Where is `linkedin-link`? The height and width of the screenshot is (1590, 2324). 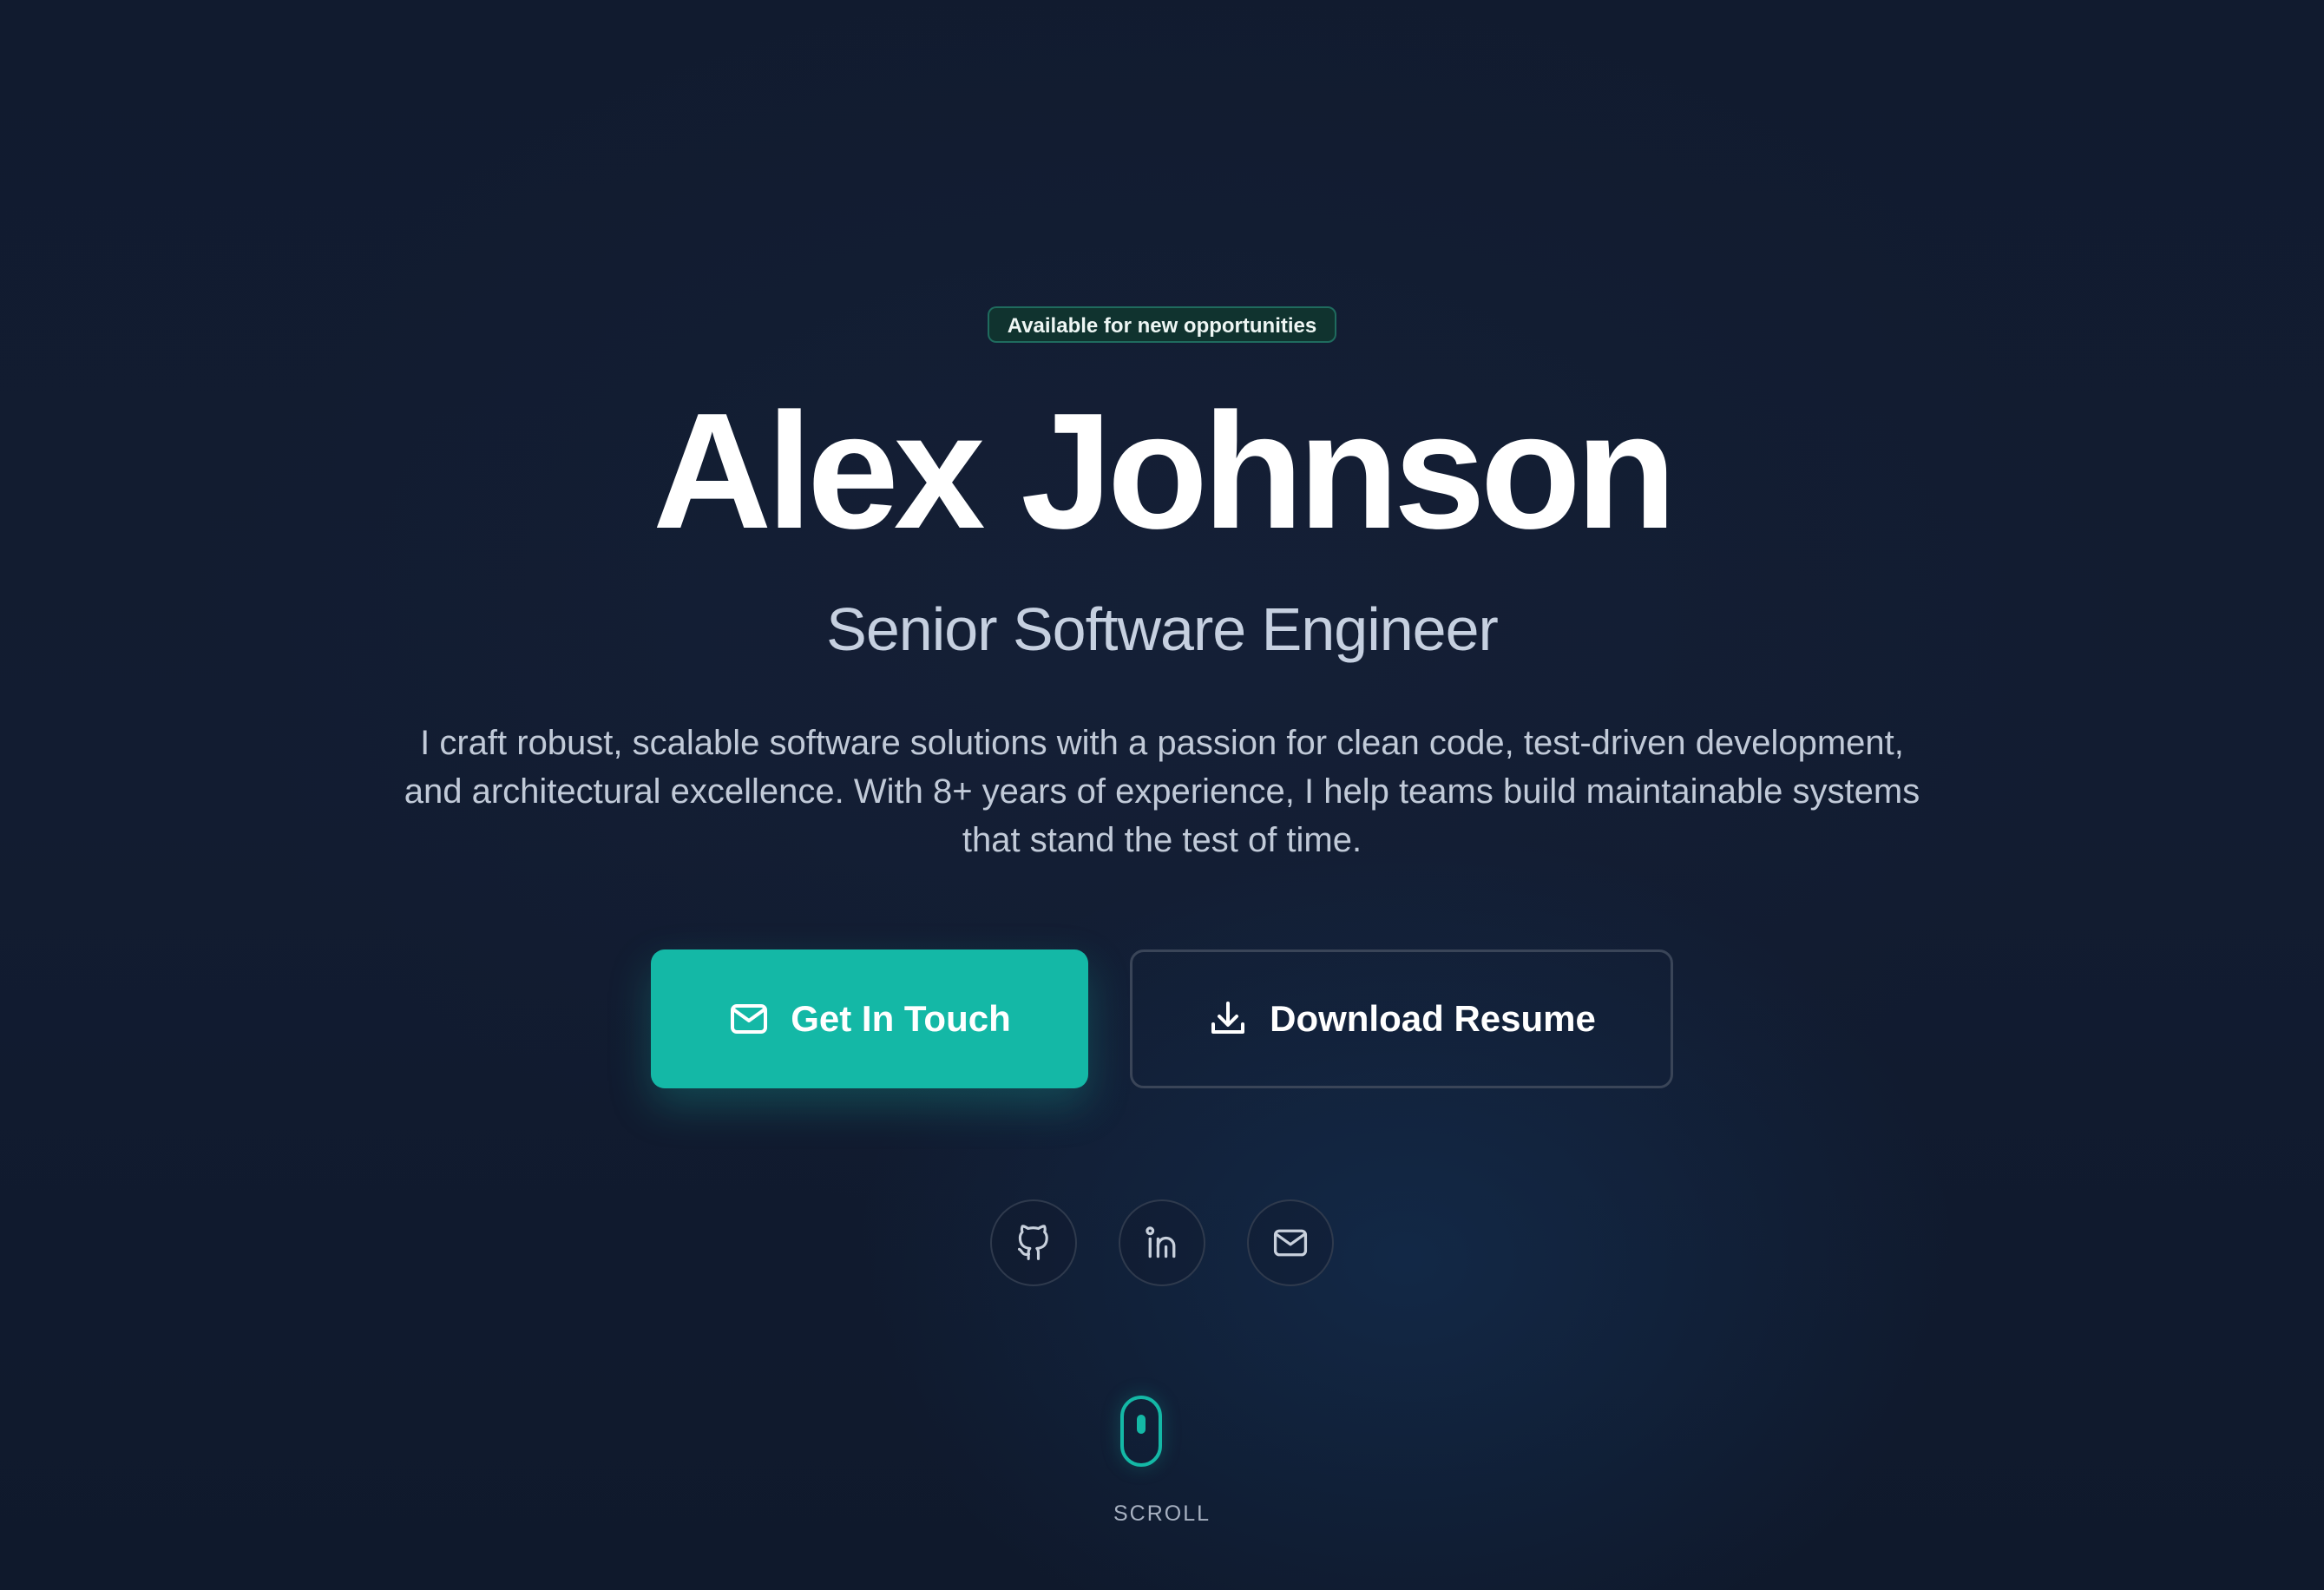
linkedin-link is located at coordinates (1162, 1242).